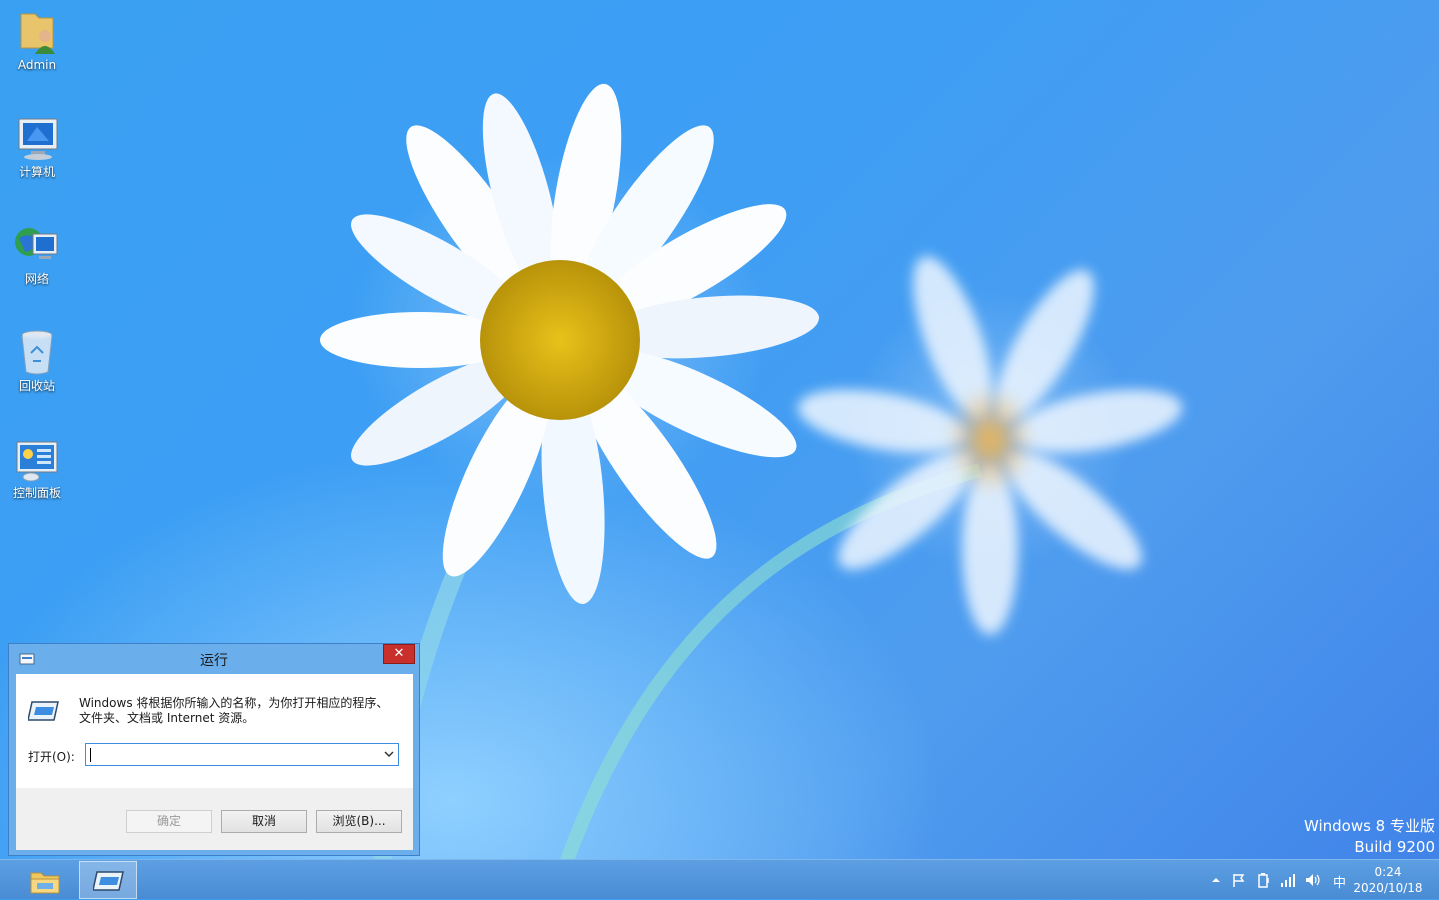  I want to click on close-button: ✕, so click(399, 654).